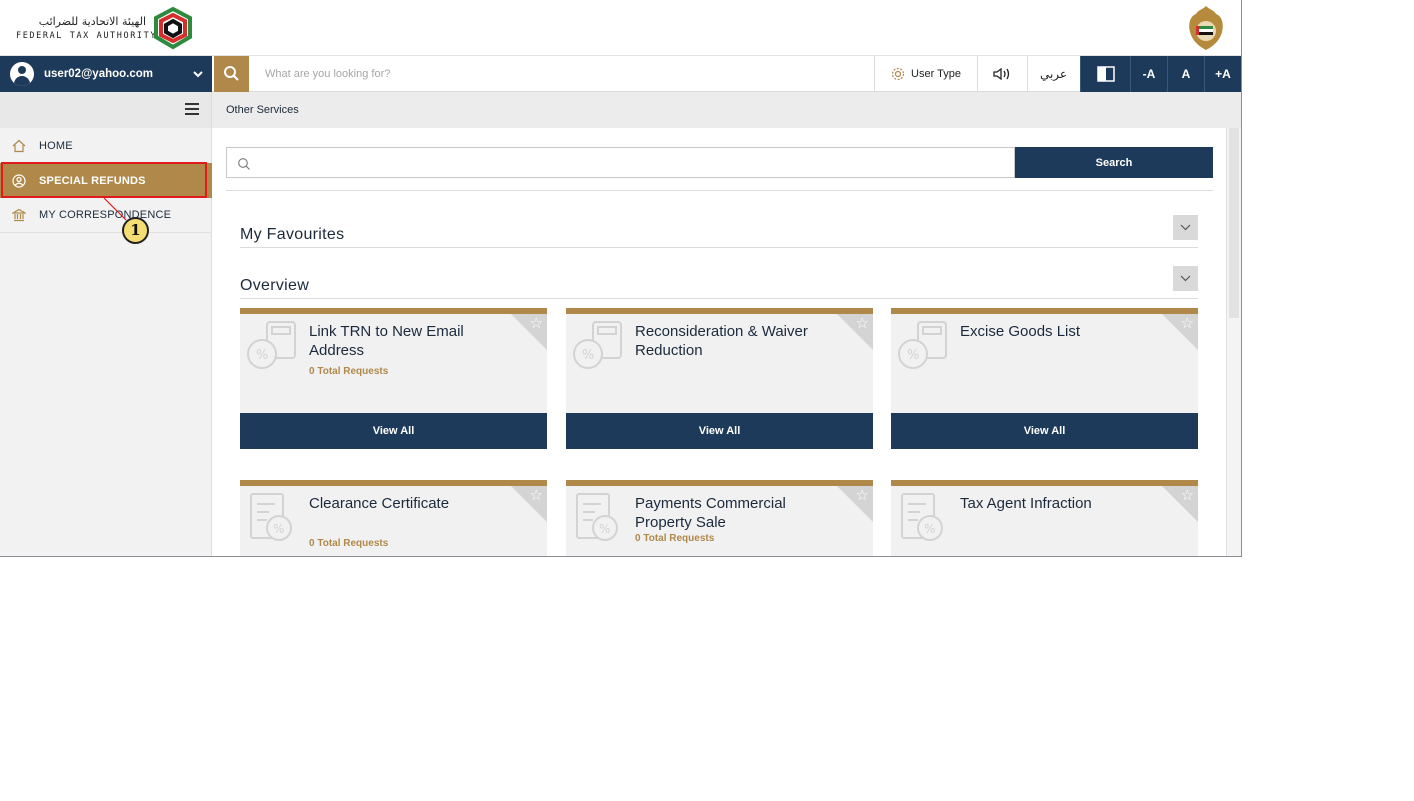 The height and width of the screenshot is (801, 1414). What do you see at coordinates (721, 341) in the screenshot?
I see `card-title: Reconsideration & Waiver Reduction` at bounding box center [721, 341].